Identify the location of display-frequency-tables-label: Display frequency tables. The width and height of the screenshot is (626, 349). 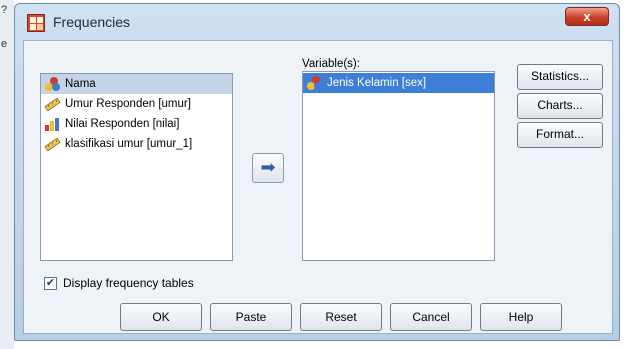
(128, 283).